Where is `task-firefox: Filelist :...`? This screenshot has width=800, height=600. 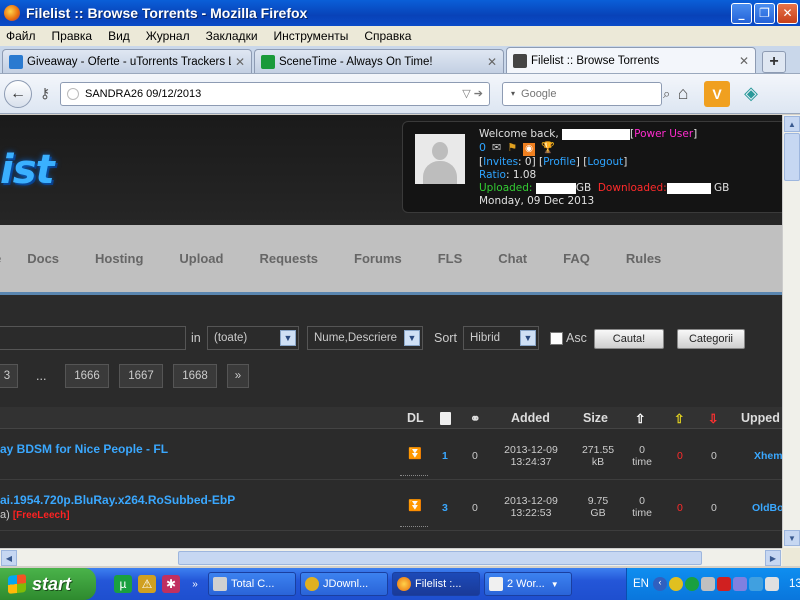 task-firefox: Filelist :... is located at coordinates (436, 584).